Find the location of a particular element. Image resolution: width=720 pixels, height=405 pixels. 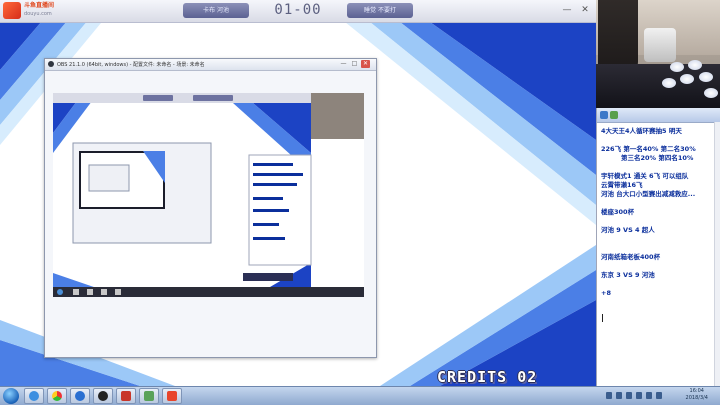

notes-line: +8 is located at coordinates (606, 293).